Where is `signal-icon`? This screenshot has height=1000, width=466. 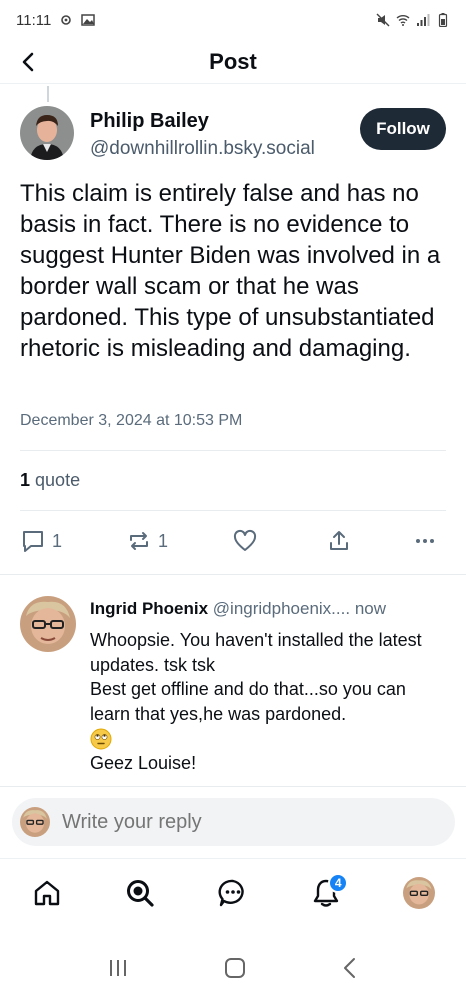
signal-icon is located at coordinates (423, 20).